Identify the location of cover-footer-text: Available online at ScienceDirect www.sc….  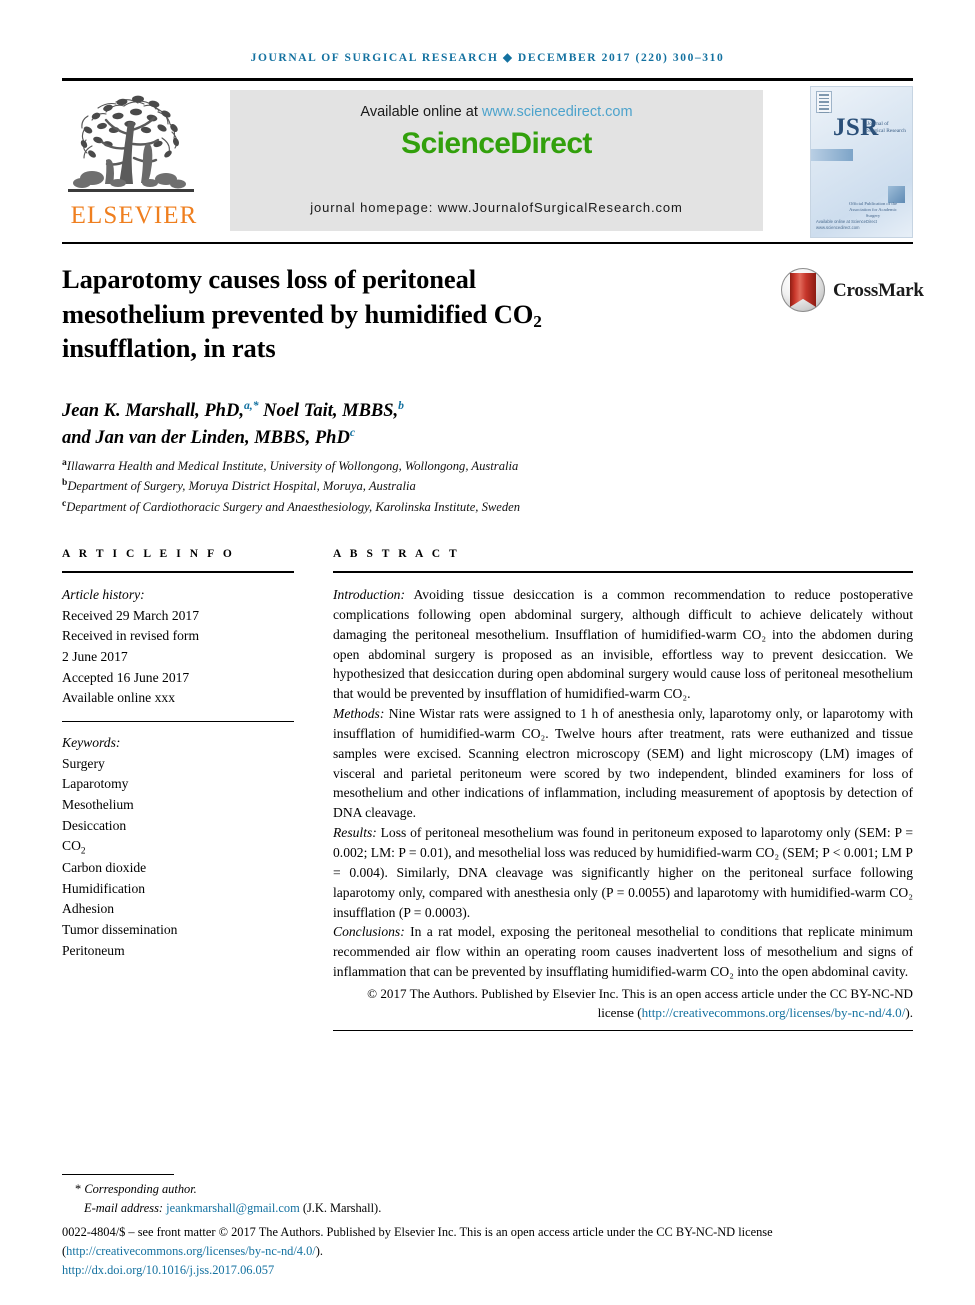
(846, 225).